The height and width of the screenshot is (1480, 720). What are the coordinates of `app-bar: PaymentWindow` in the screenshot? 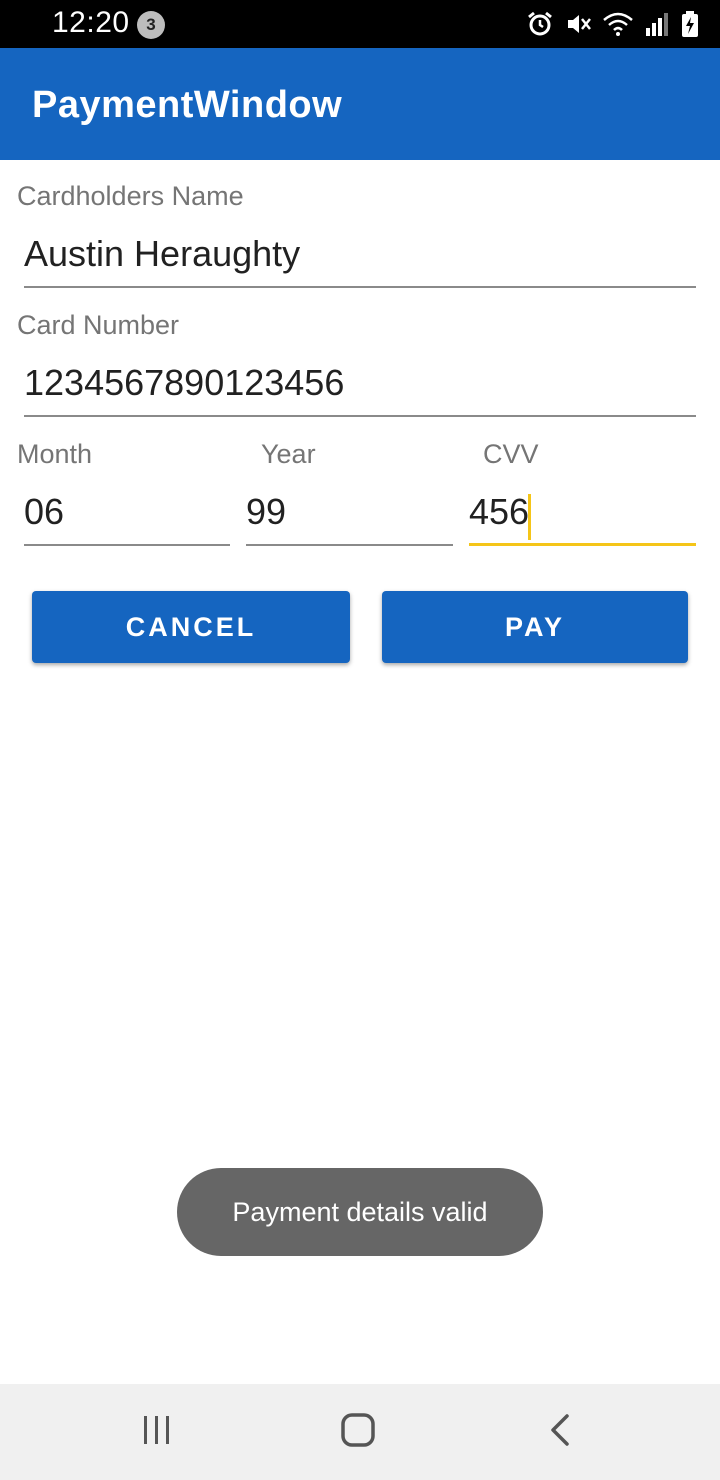 It's located at (360, 104).